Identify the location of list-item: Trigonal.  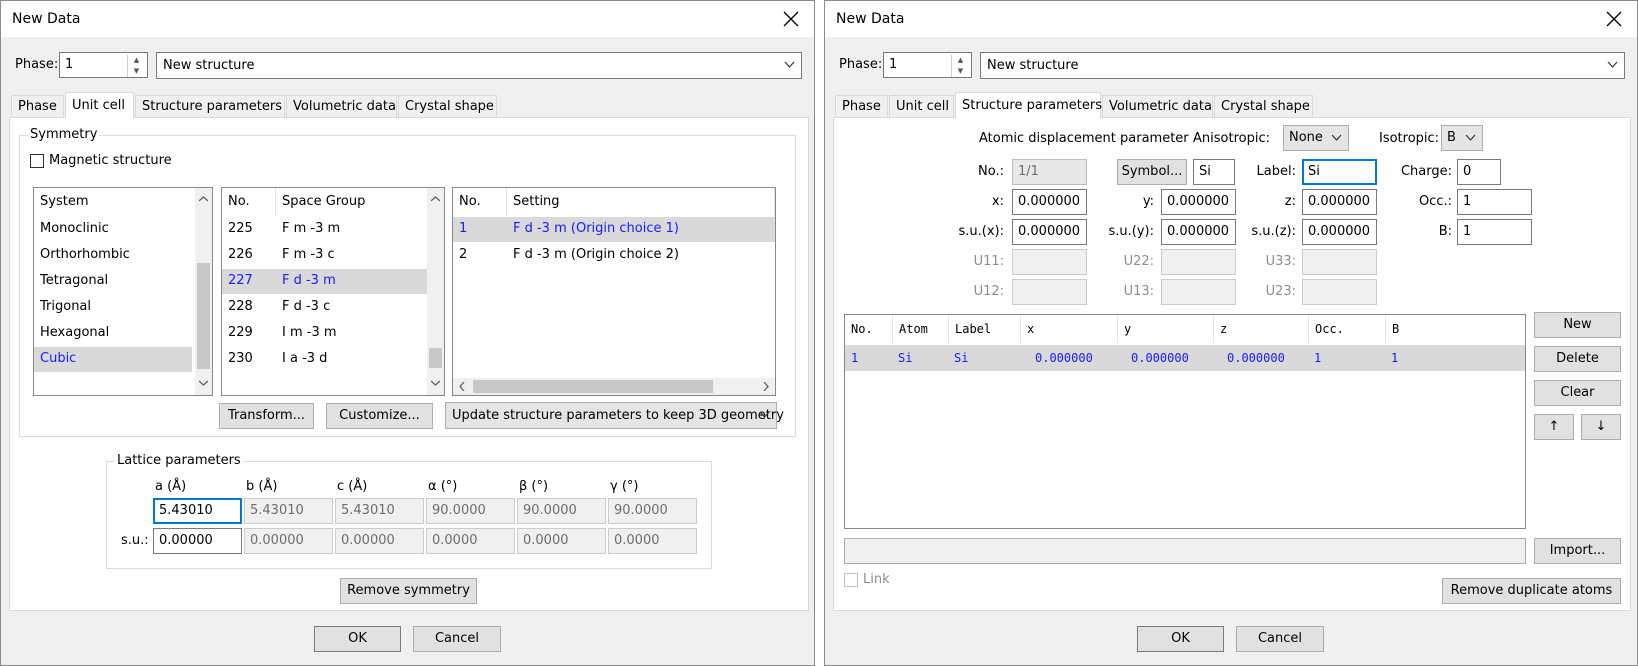
(113, 307).